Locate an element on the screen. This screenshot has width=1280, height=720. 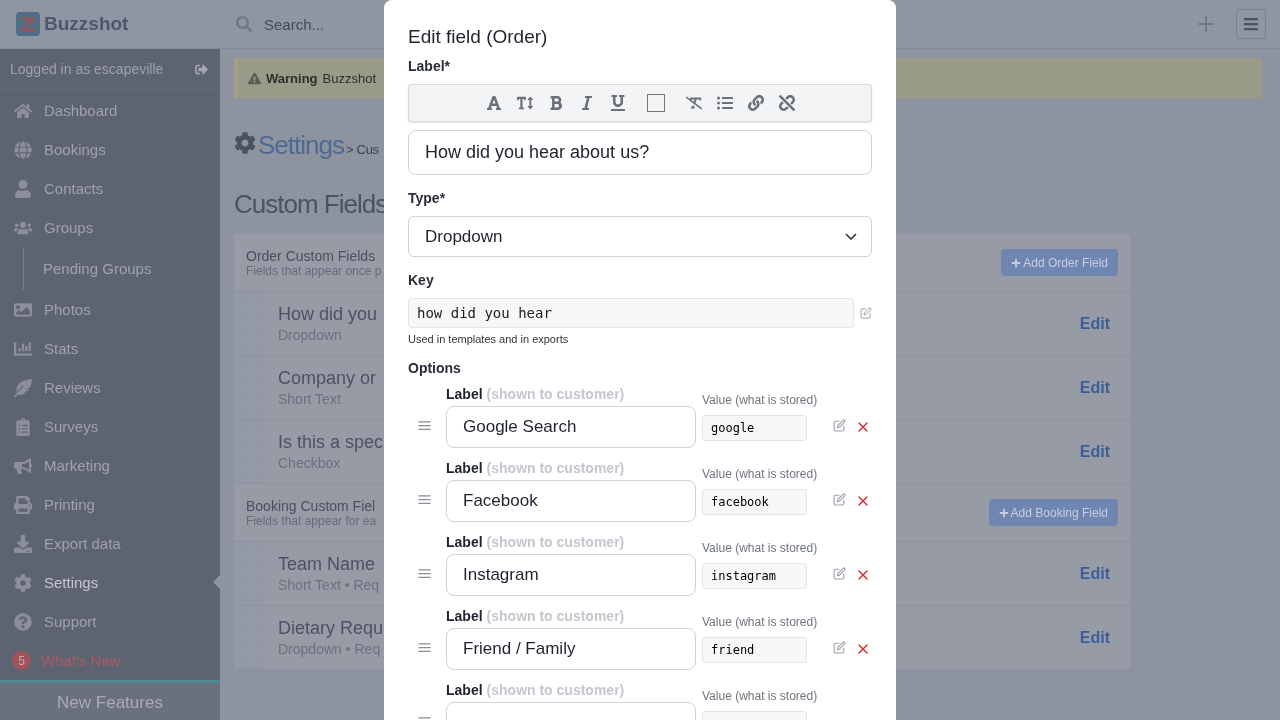
menu-icon is located at coordinates (1251, 24).